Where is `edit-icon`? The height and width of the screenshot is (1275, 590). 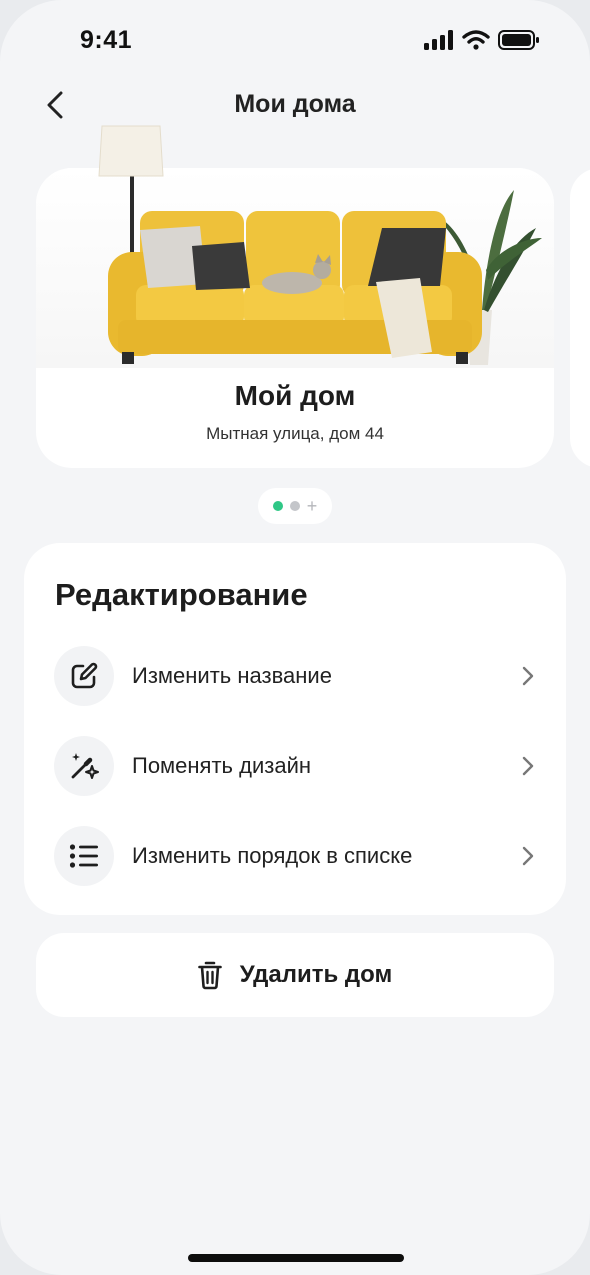 edit-icon is located at coordinates (84, 676).